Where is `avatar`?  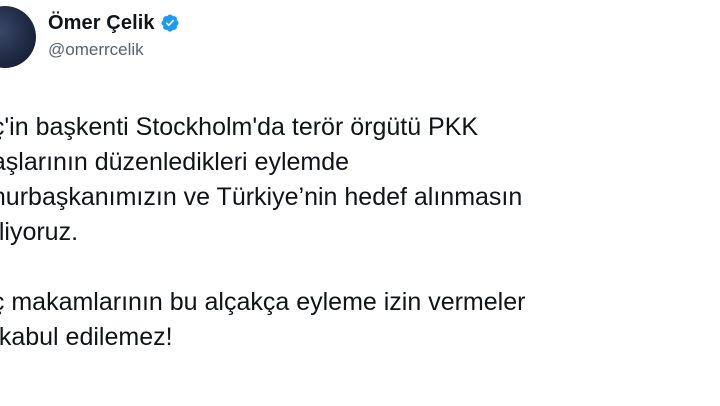 avatar is located at coordinates (18, 37).